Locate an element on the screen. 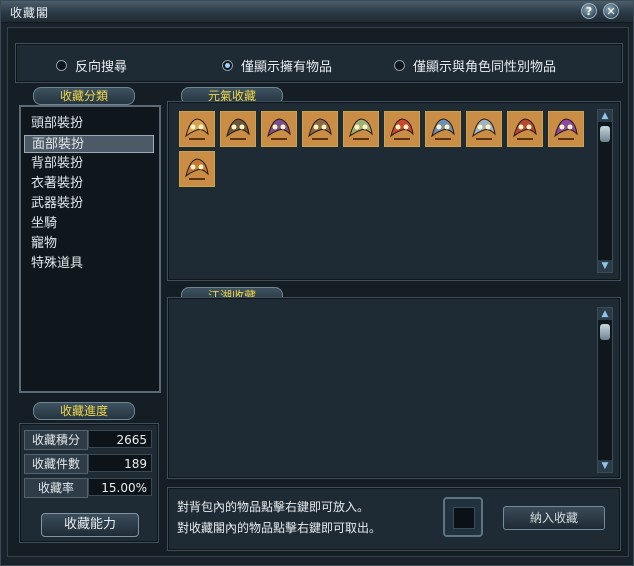 This screenshot has width=634, height=566. bronze-mask-icon is located at coordinates (320, 129).